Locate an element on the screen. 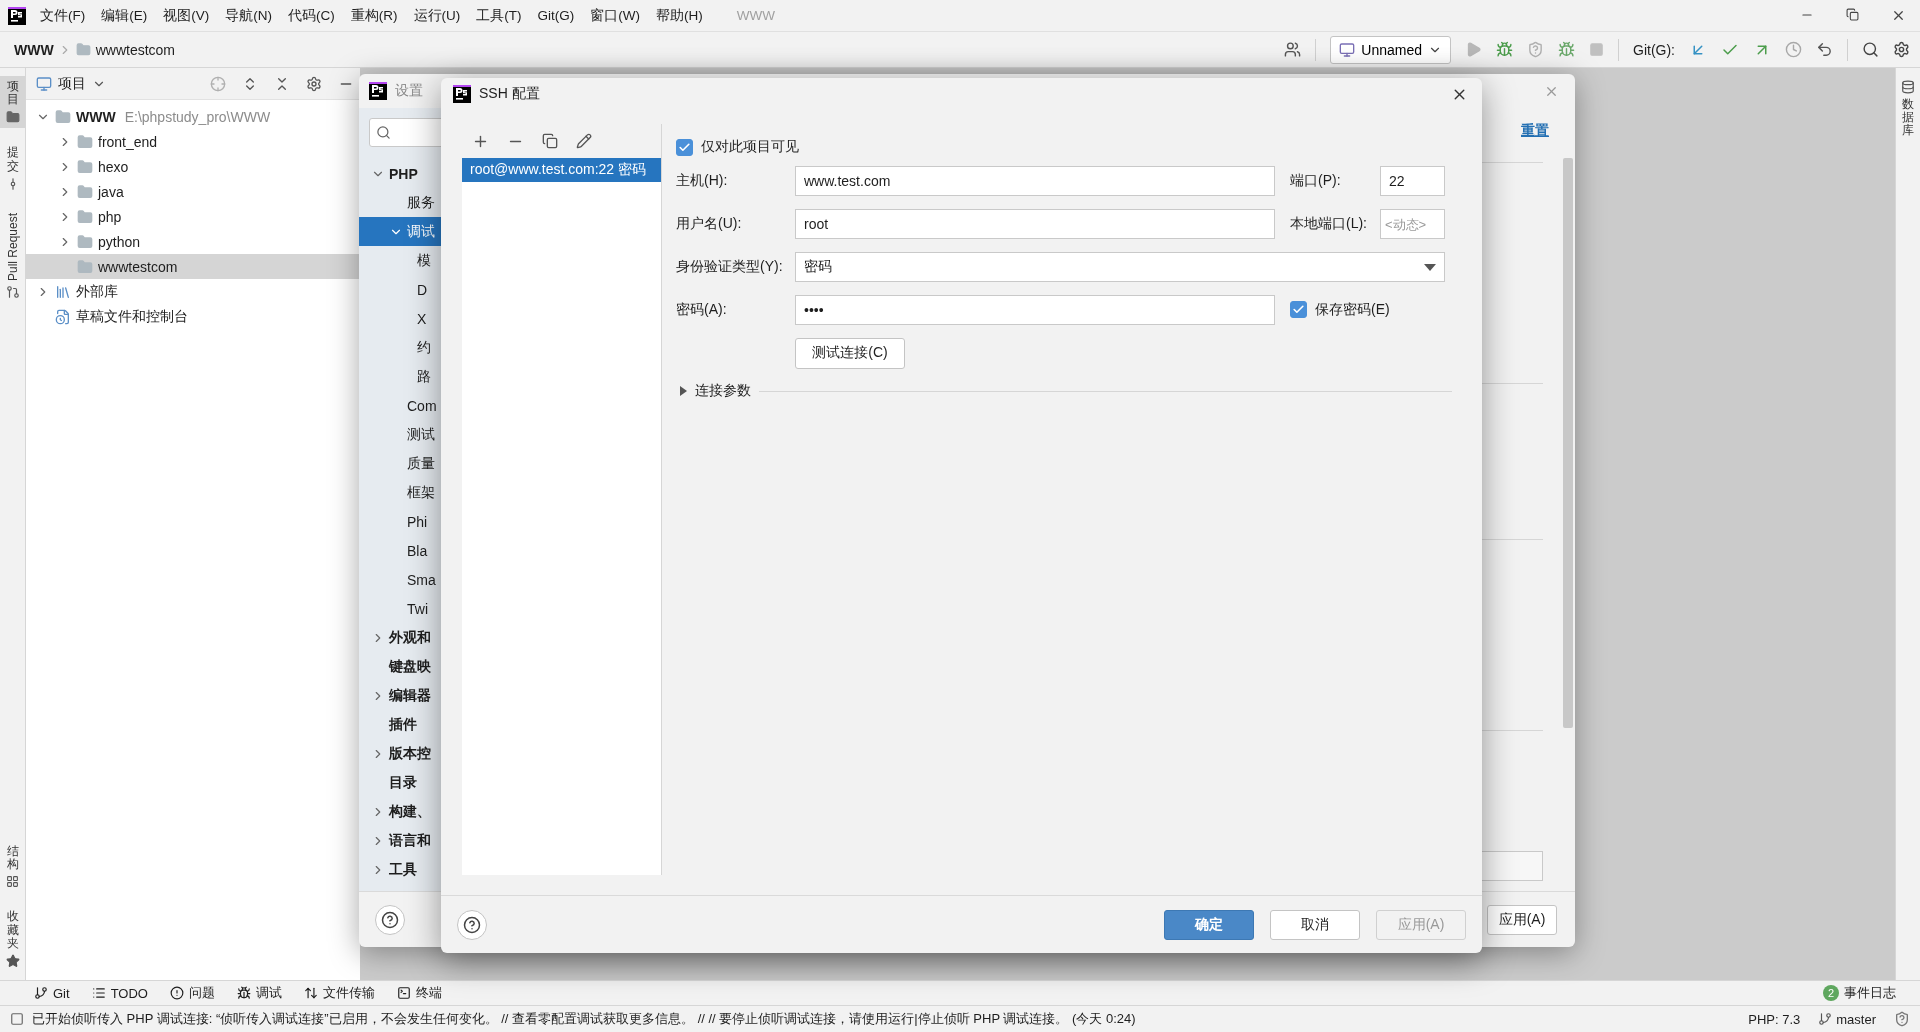 Image resolution: width=1920 pixels, height=1032 pixels. field-label: 端口(P): is located at coordinates (1315, 181).